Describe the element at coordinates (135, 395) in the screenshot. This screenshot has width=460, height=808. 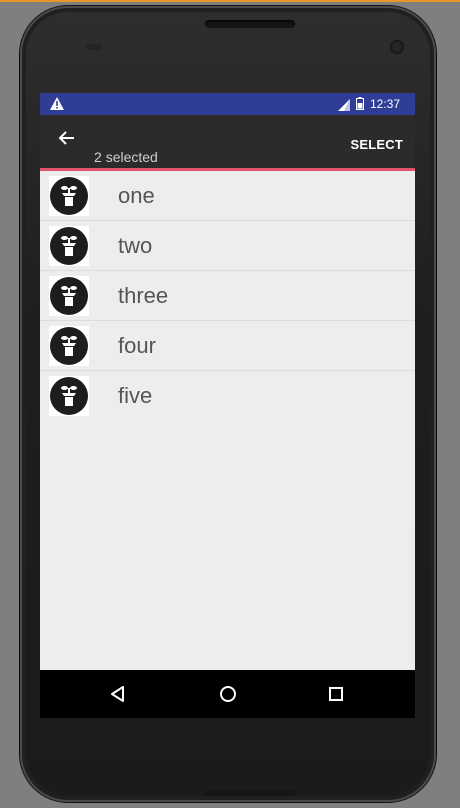
I see `list-item-label: five` at that location.